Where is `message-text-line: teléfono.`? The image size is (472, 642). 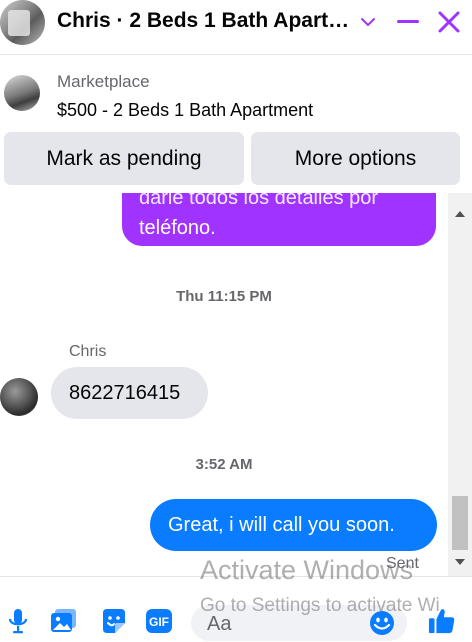
message-text-line: teléfono. is located at coordinates (177, 228).